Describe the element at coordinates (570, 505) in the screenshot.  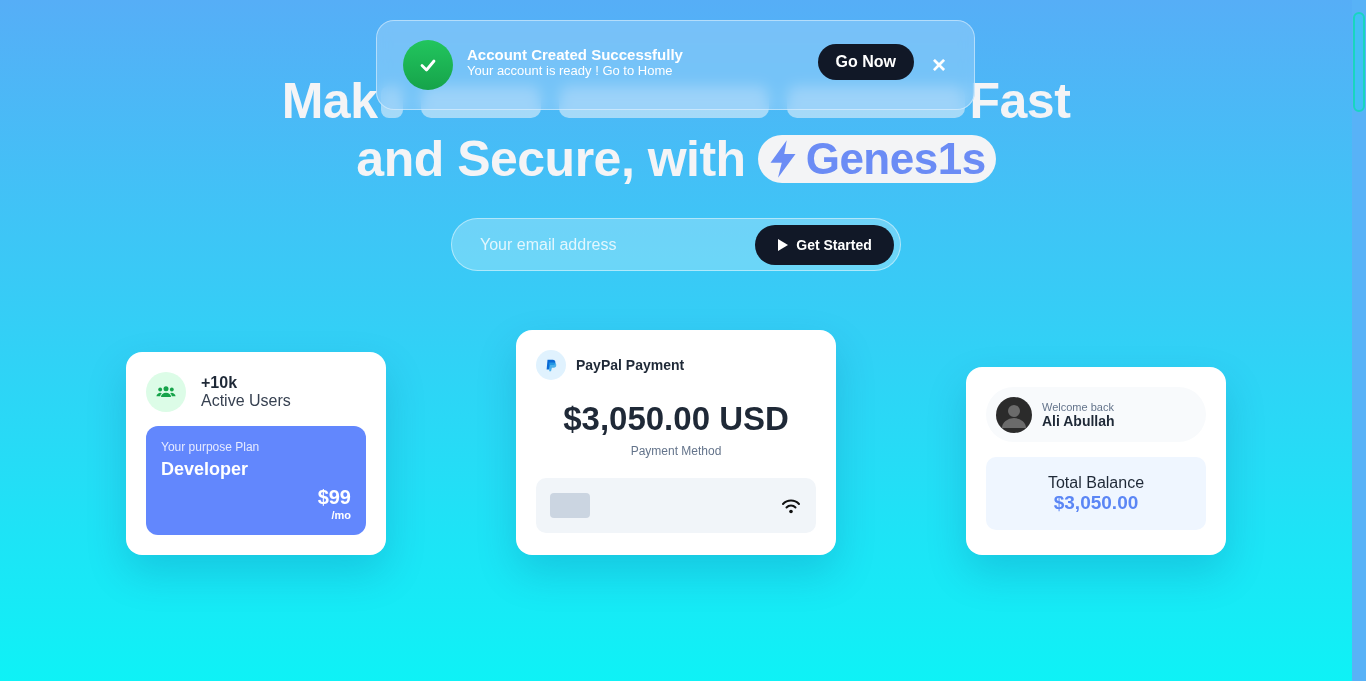
I see `chip-icon` at that location.